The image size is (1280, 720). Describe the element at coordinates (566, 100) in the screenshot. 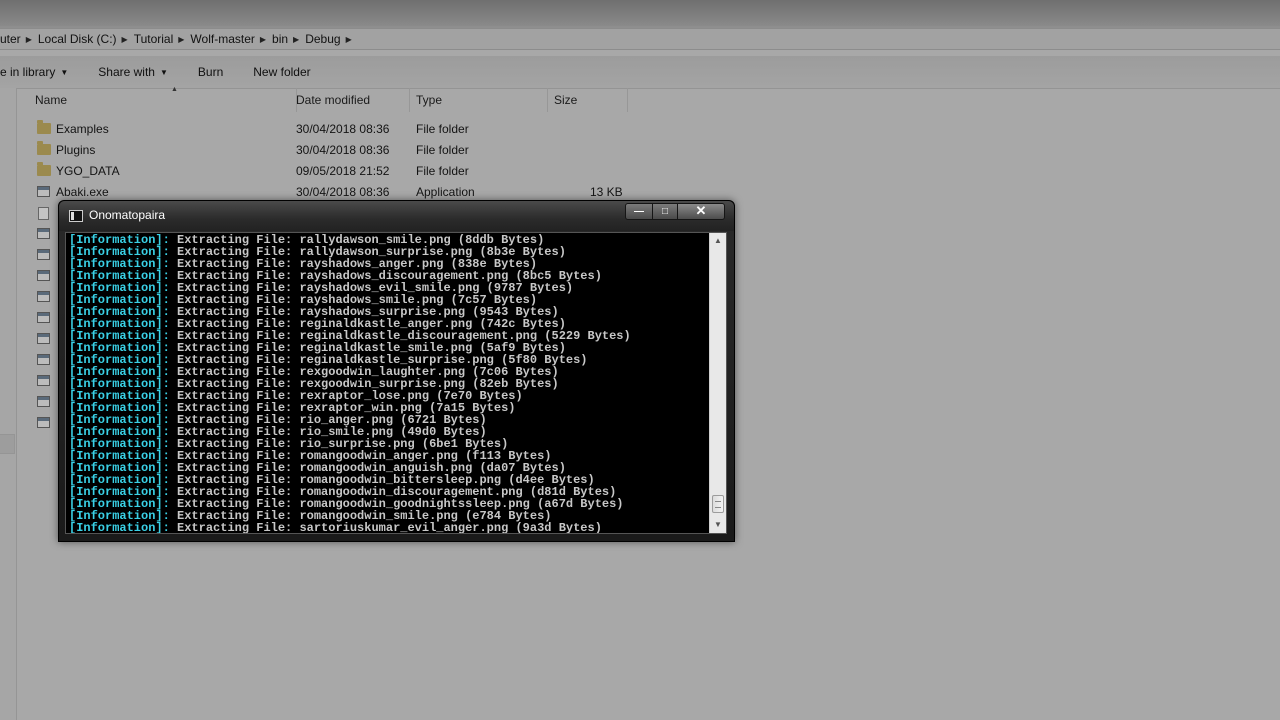

I see `column-size-label: Size` at that location.